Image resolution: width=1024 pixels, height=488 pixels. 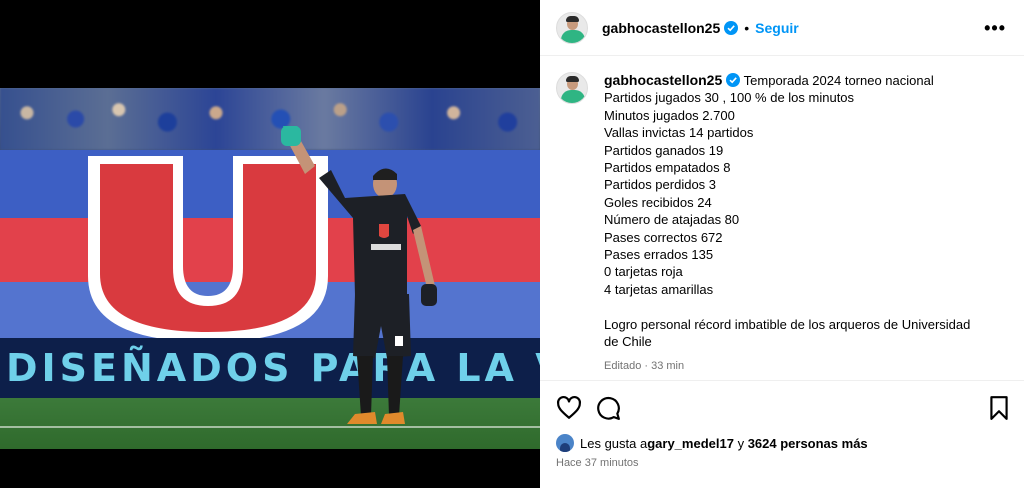 What do you see at coordinates (273, 368) in the screenshot?
I see `banner-text: DISEÑADOS PARA LA VELO` at bounding box center [273, 368].